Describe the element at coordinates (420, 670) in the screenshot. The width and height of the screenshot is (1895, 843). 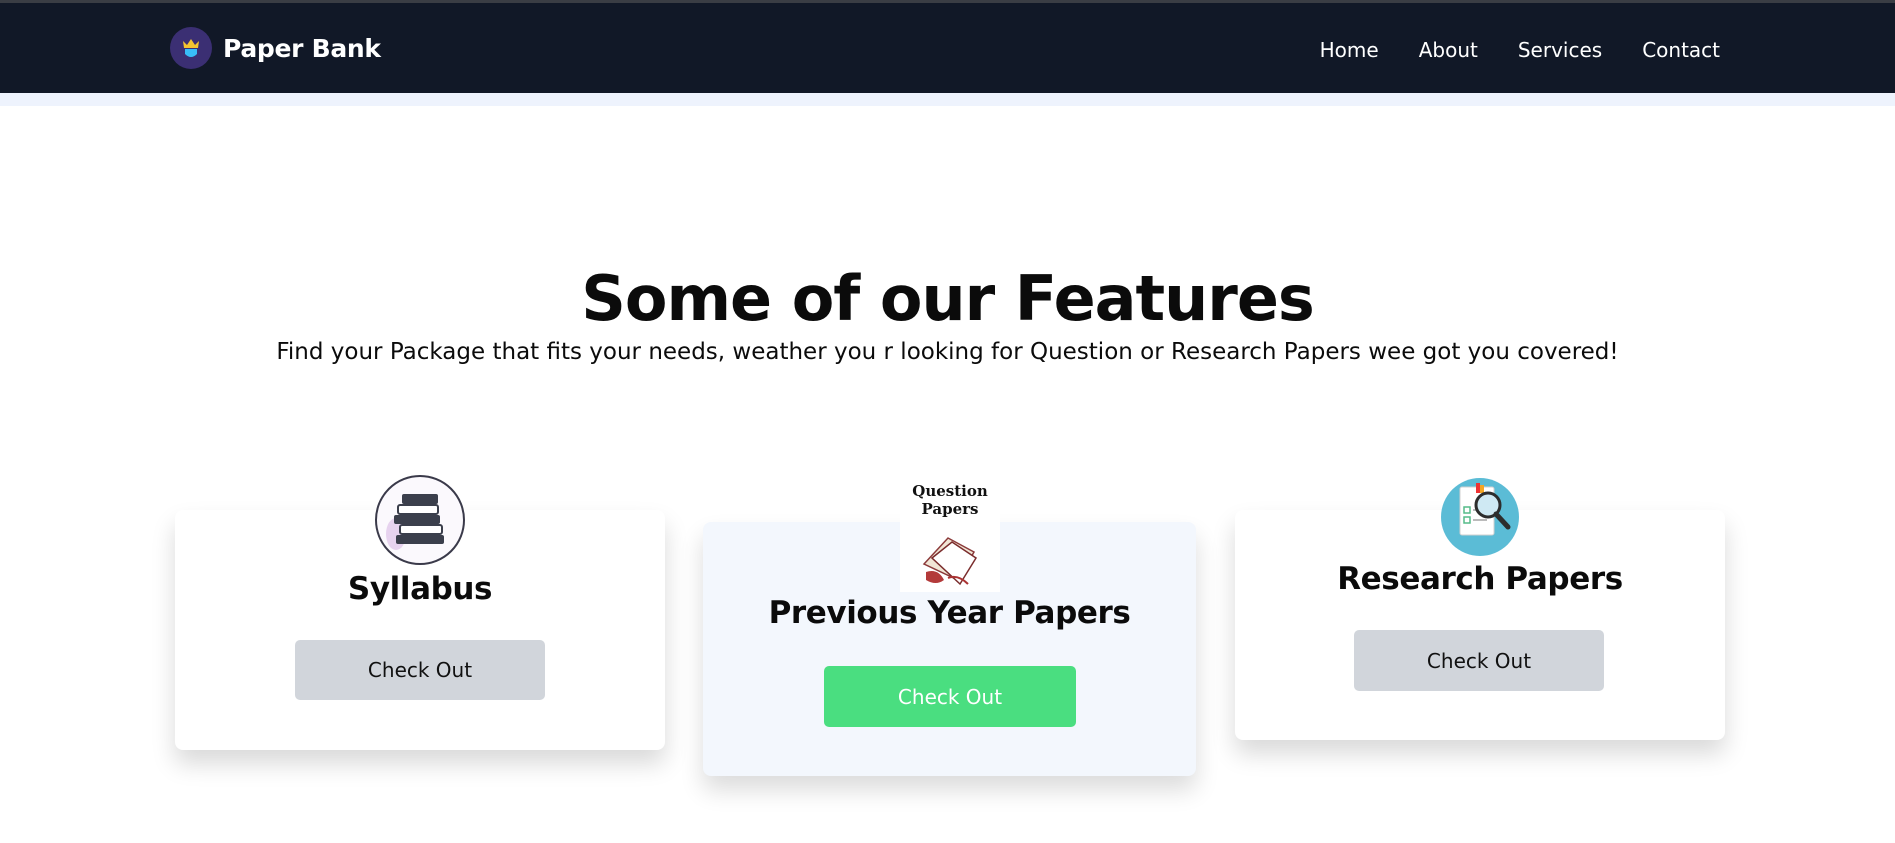
I see `syllabus-check-out-button: Check Out` at that location.